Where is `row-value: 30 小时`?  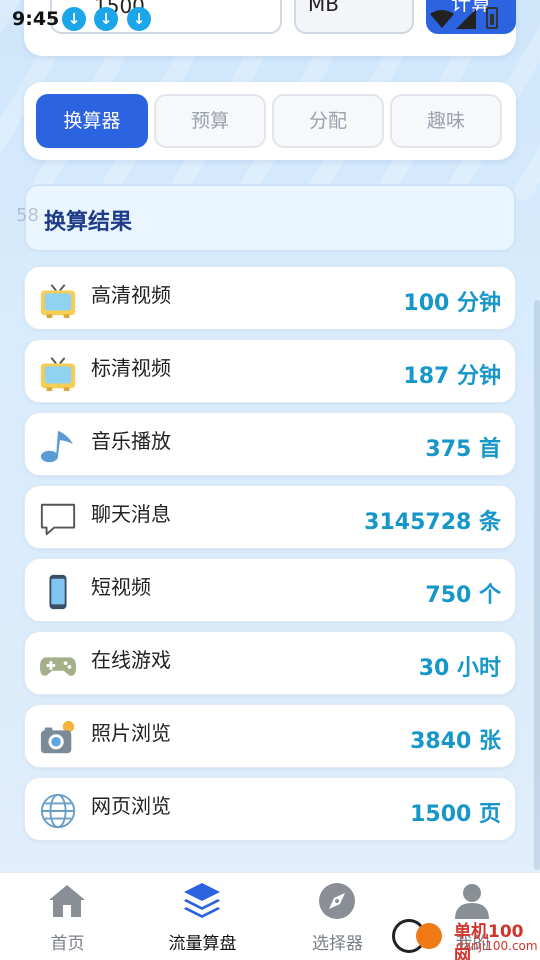
row-value: 30 小时 is located at coordinates (459, 668).